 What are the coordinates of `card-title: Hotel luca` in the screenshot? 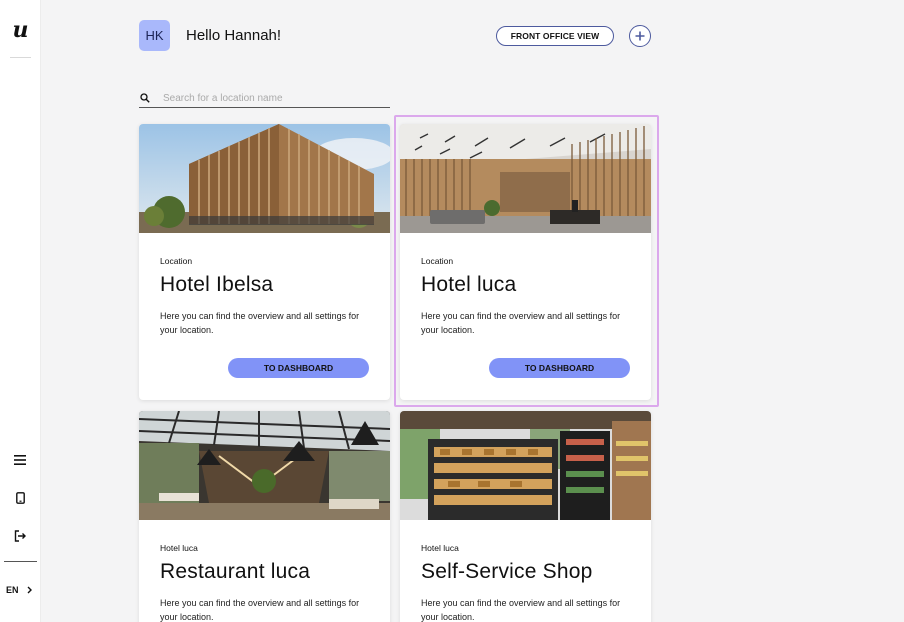 It's located at (469, 284).